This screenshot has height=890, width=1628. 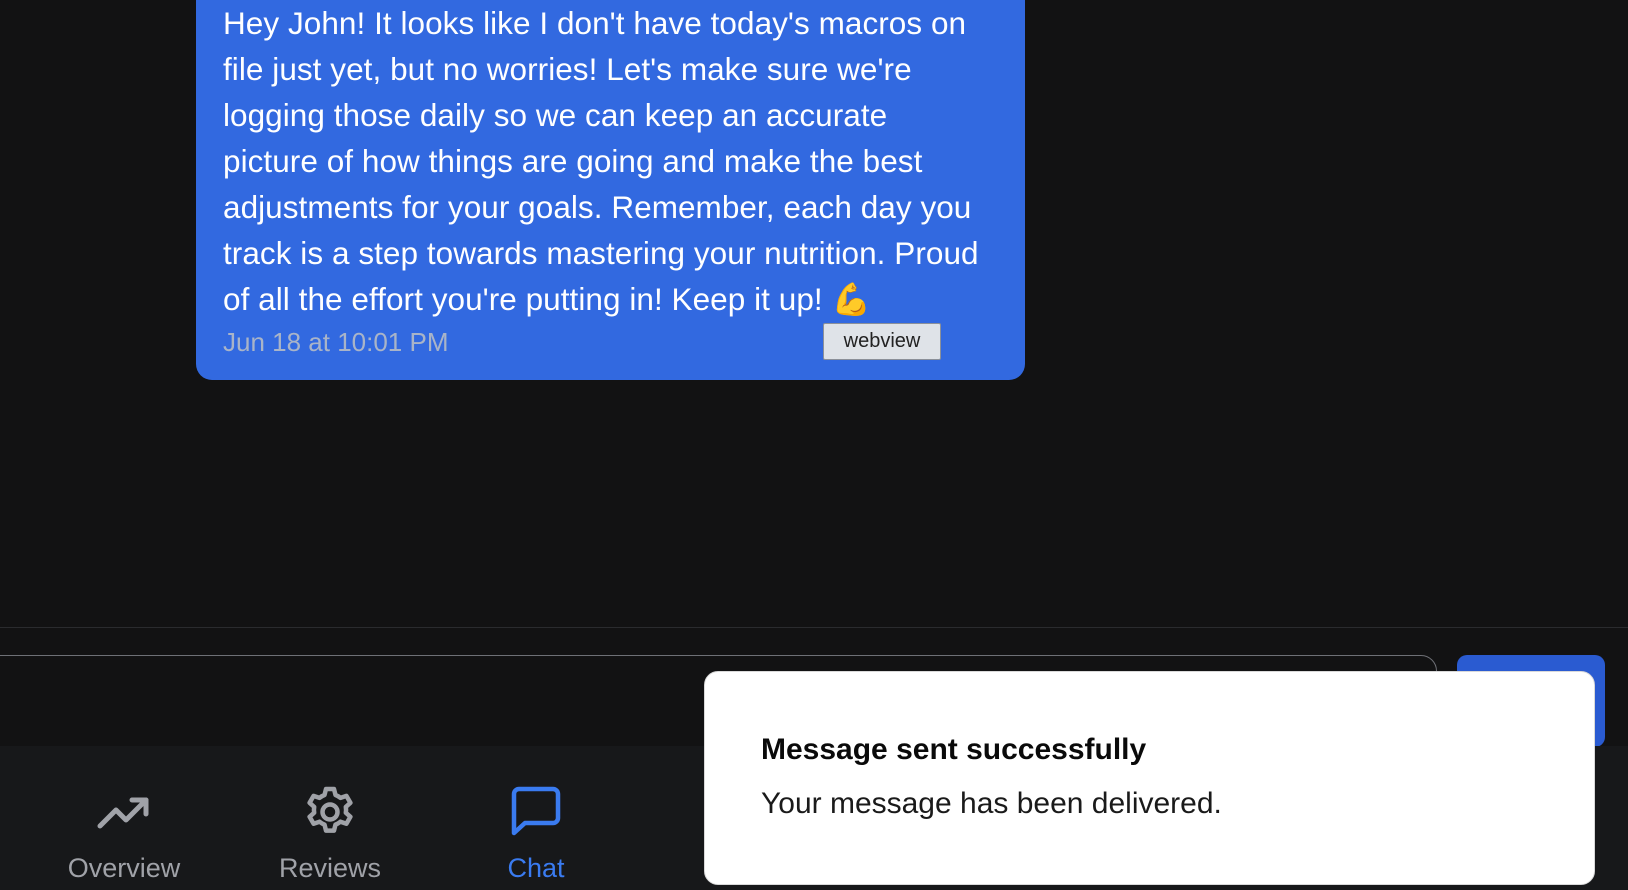 I want to click on tab-chat: Chat, so click(x=536, y=818).